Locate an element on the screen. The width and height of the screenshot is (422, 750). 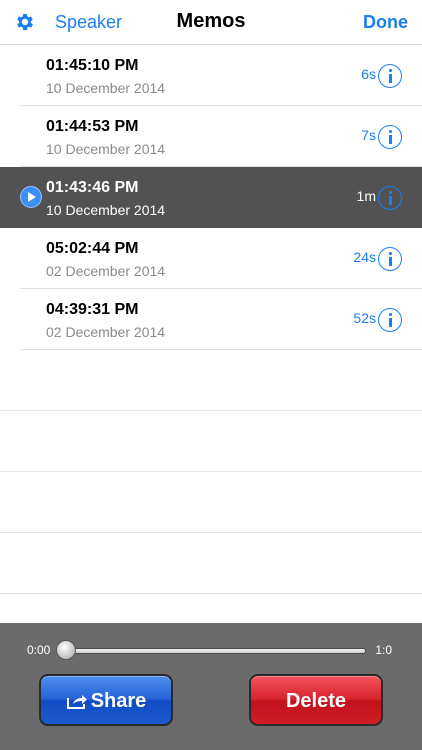
total-time: 1:0 is located at coordinates (383, 650).